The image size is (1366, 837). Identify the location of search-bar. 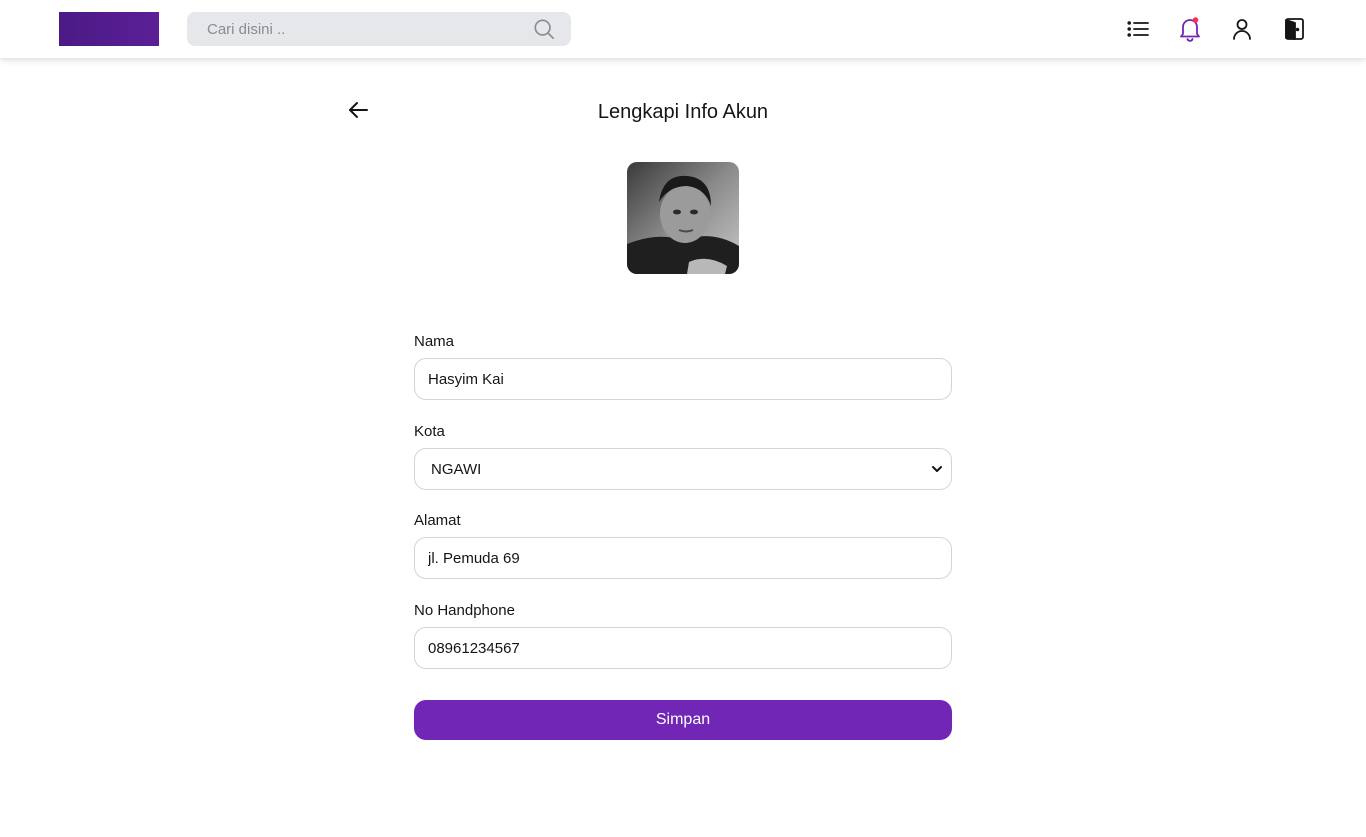
(379, 29).